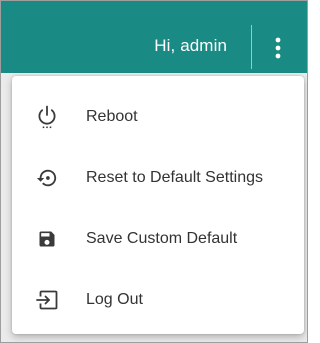  What do you see at coordinates (112, 116) in the screenshot?
I see `menu-item-label: Reboot` at bounding box center [112, 116].